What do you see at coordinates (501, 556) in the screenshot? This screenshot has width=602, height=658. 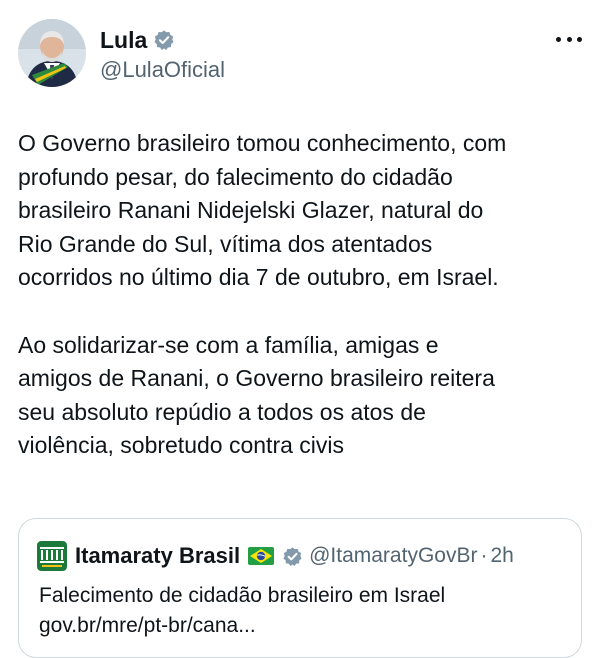 I see `quoted-post-time: 2h` at bounding box center [501, 556].